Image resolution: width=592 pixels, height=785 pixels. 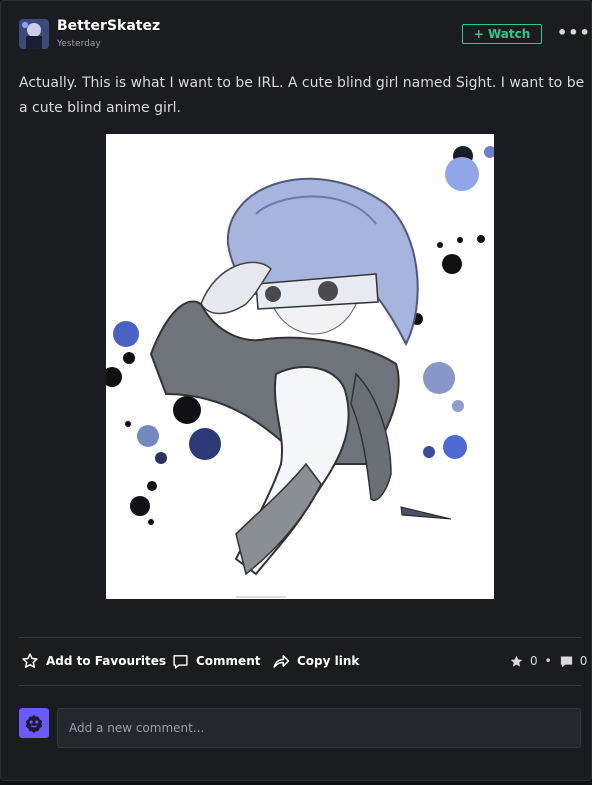 What do you see at coordinates (319, 728) in the screenshot?
I see `comment-input` at bounding box center [319, 728].